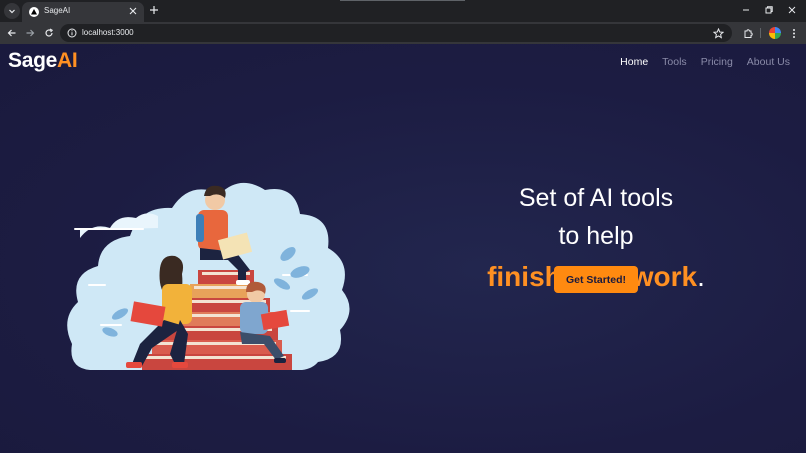  What do you see at coordinates (664, 276) in the screenshot?
I see `highlight-work: work` at bounding box center [664, 276].